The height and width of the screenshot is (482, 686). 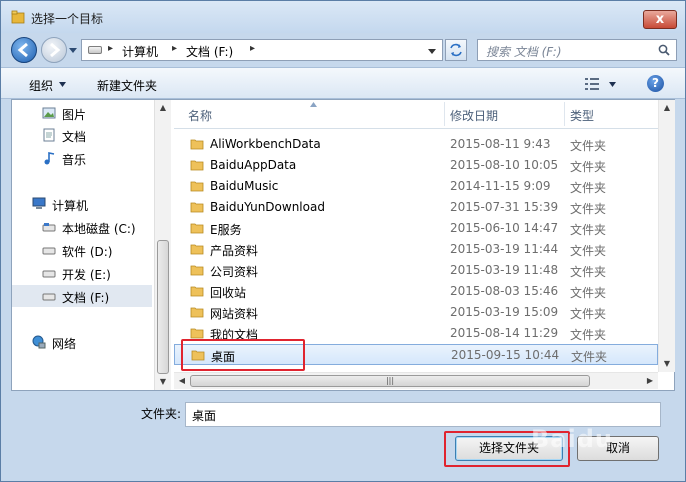 I want to click on sidebar-item-label: 软件 (D:), so click(x=87, y=252).